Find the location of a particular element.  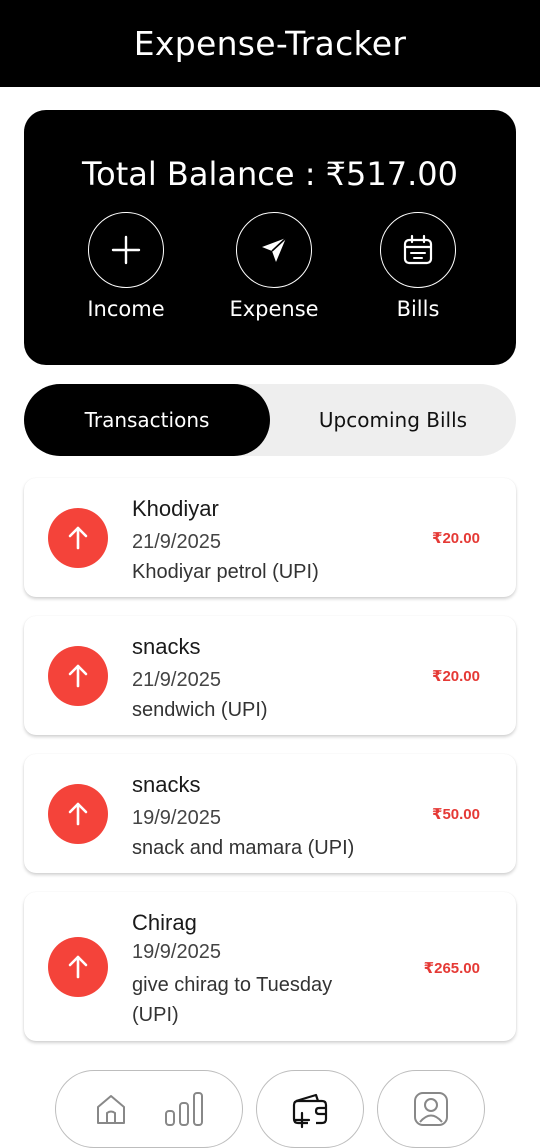

expense-circle is located at coordinates (274, 250).